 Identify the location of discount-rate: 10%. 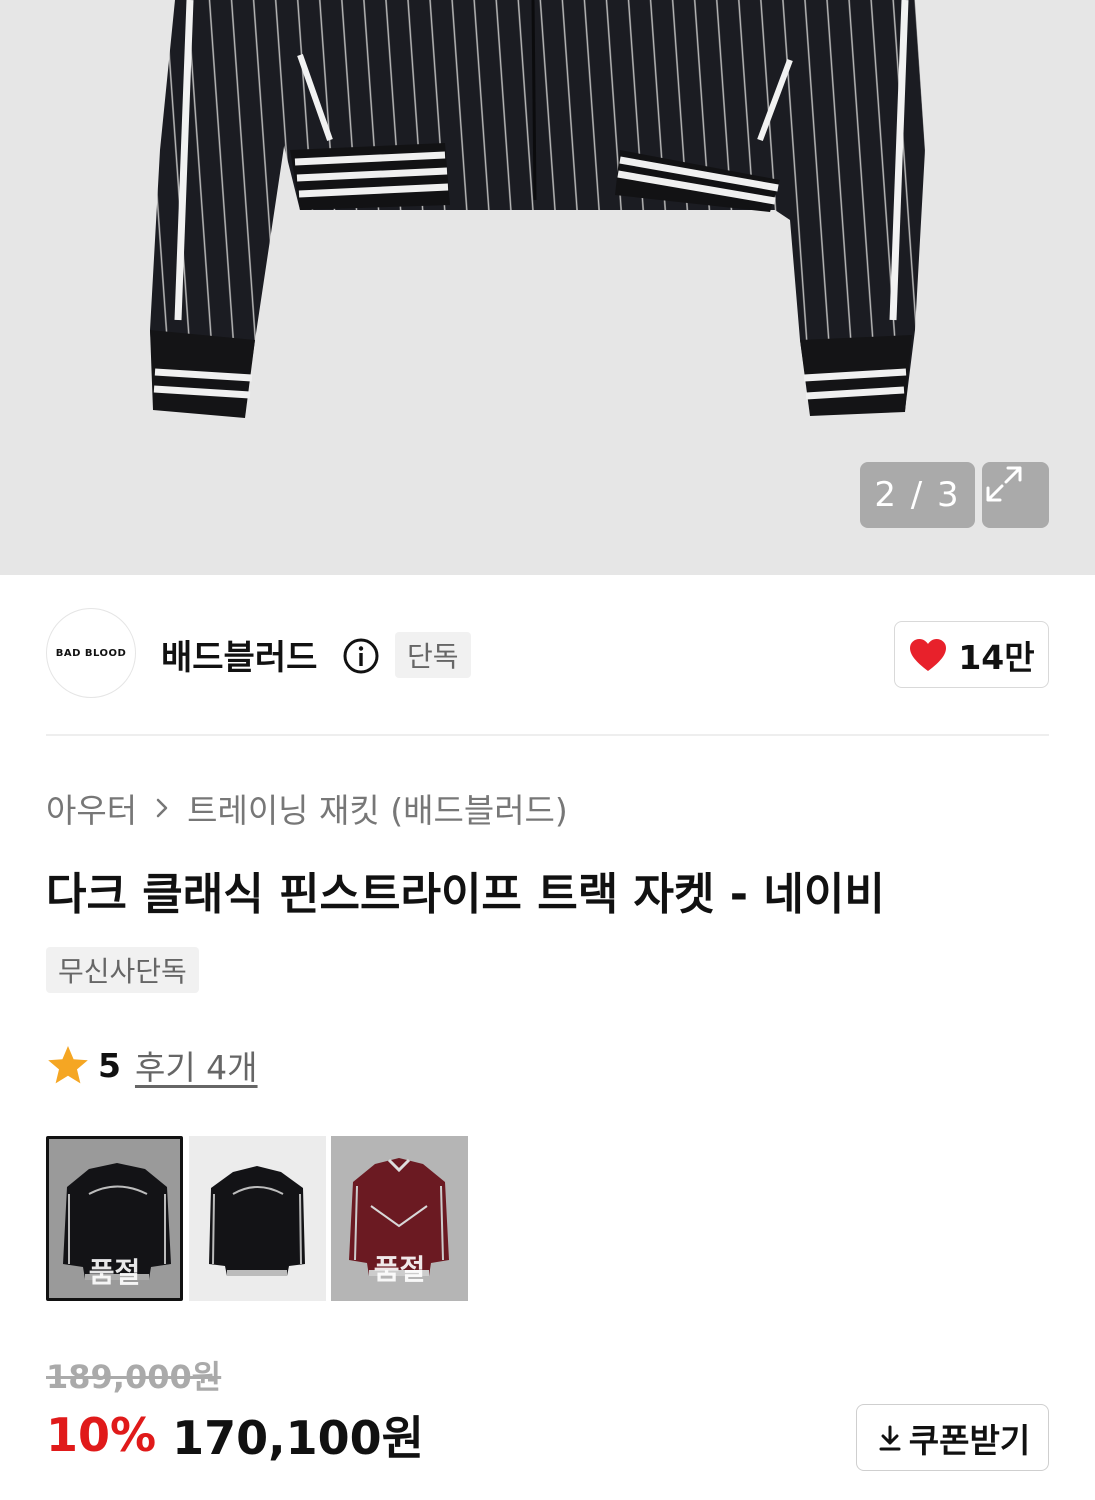
(101, 1435).